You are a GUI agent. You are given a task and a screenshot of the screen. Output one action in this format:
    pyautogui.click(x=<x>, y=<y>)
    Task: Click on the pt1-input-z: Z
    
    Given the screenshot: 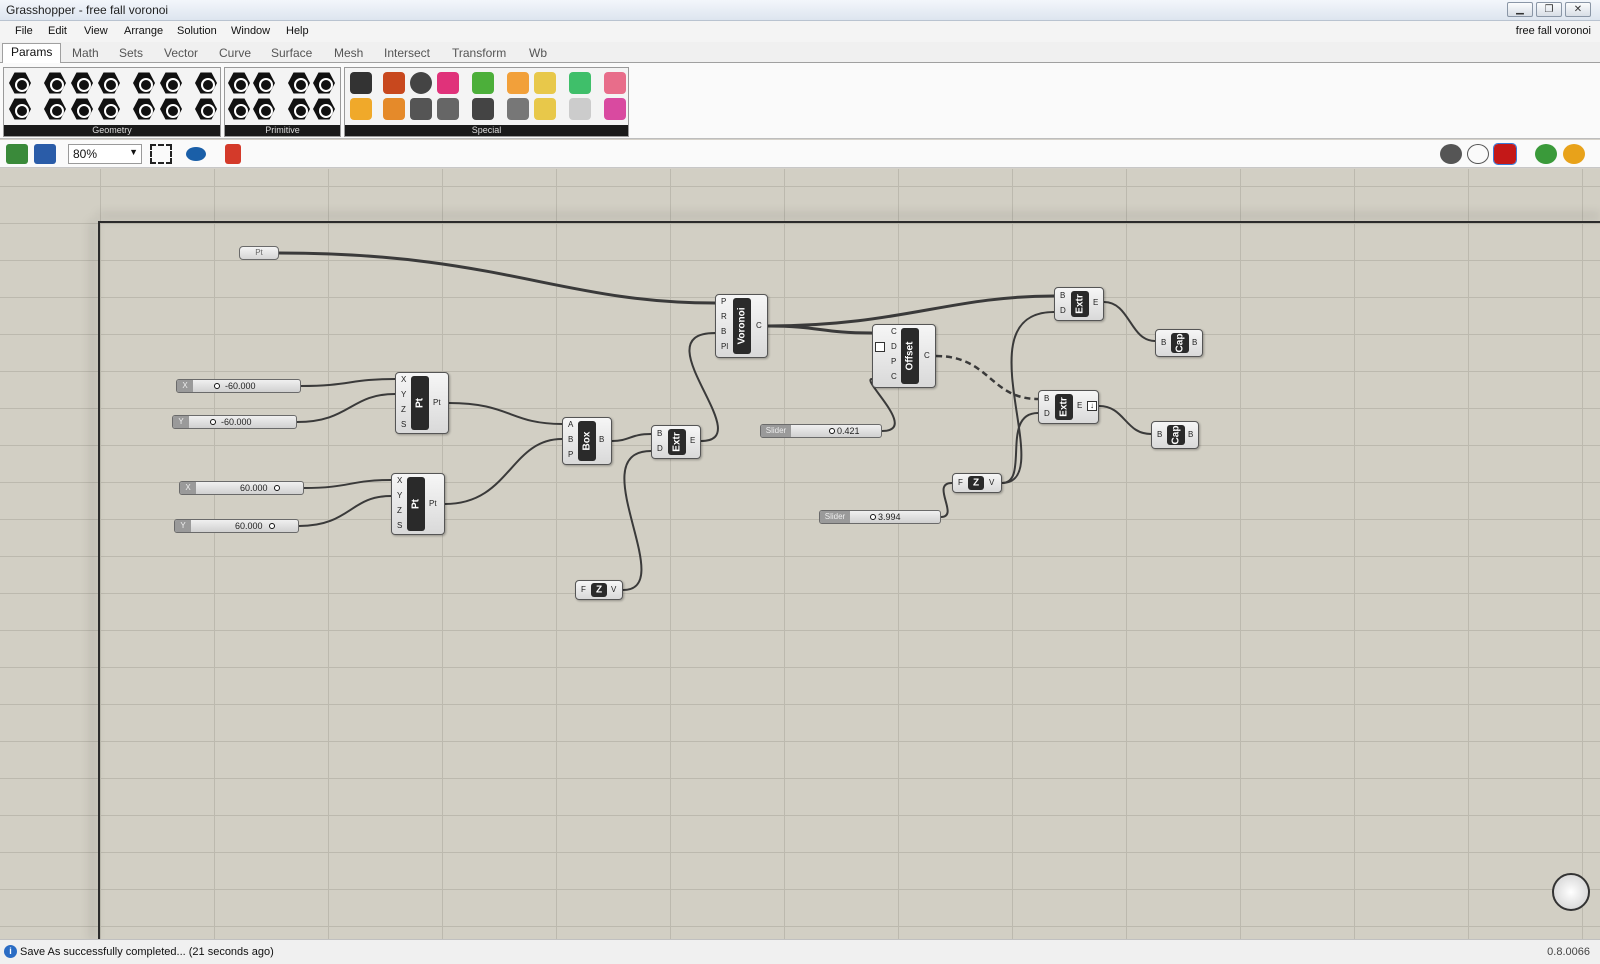 What is the action you would take?
    pyautogui.click(x=403, y=409)
    